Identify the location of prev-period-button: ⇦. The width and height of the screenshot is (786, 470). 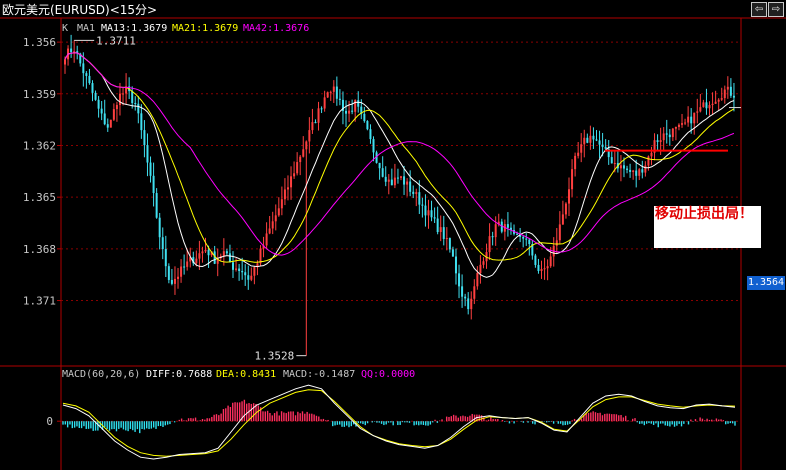
(759, 9).